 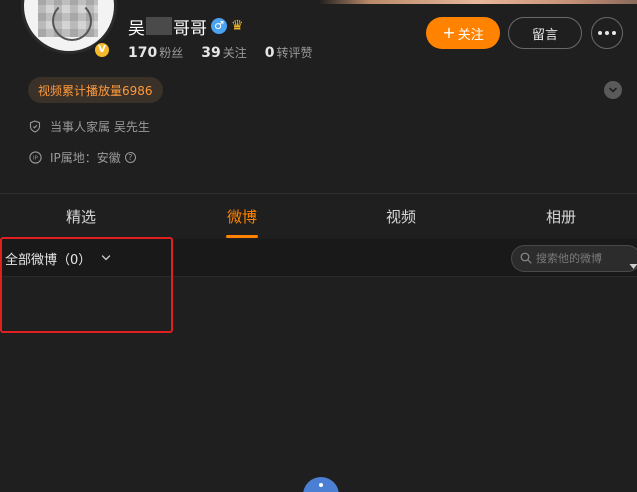 I want to click on annotation-highlight-box, so click(x=86, y=285).